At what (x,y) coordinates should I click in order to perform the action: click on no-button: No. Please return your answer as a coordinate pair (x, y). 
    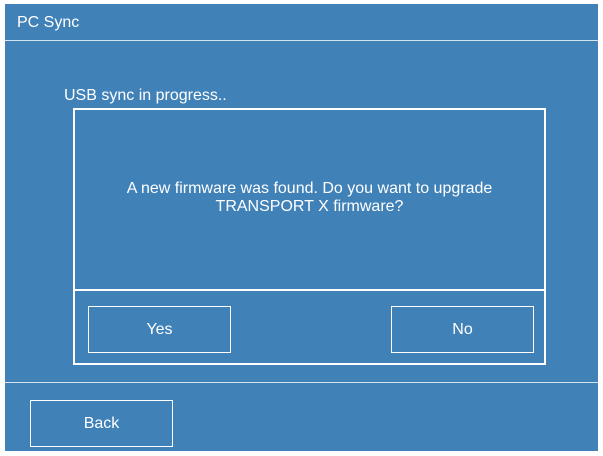
    Looking at the image, I should click on (462, 329).